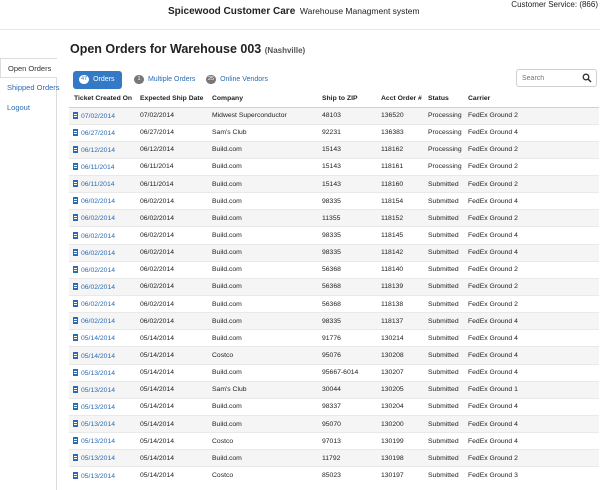  I want to click on ticket-date: 07/02/2014, so click(98, 116).